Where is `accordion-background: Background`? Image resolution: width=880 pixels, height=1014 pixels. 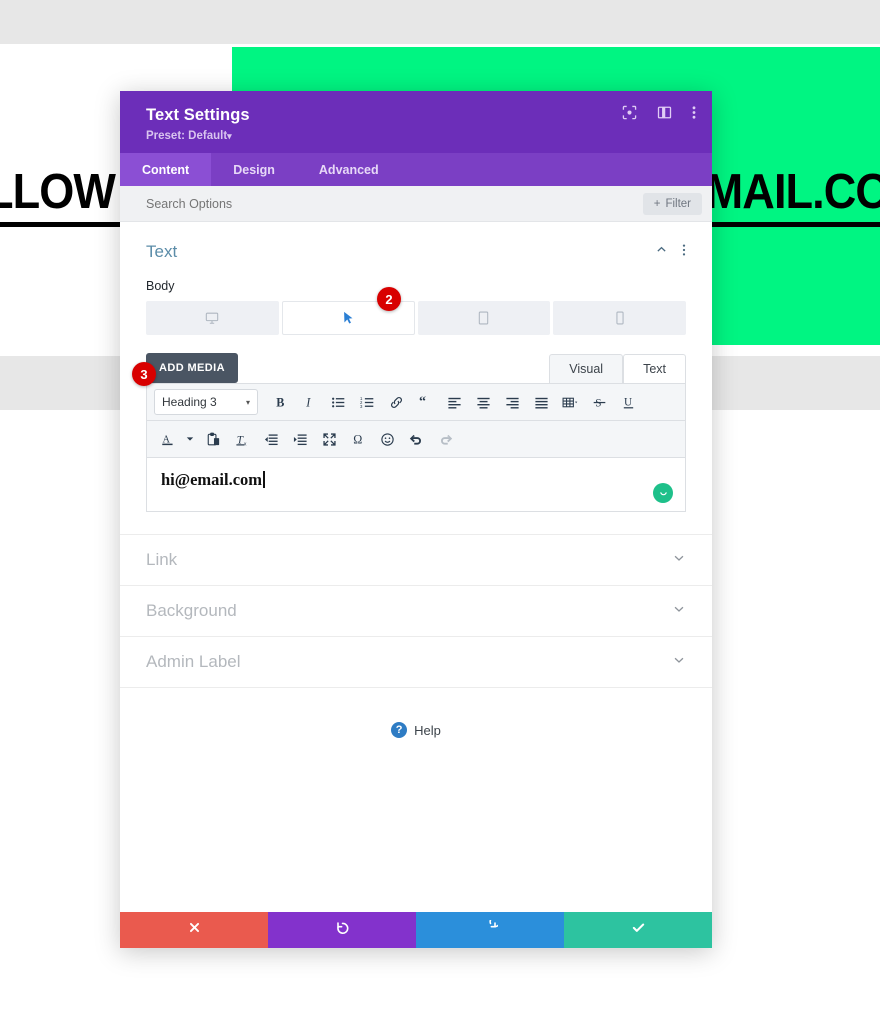
accordion-background: Background is located at coordinates (416, 611).